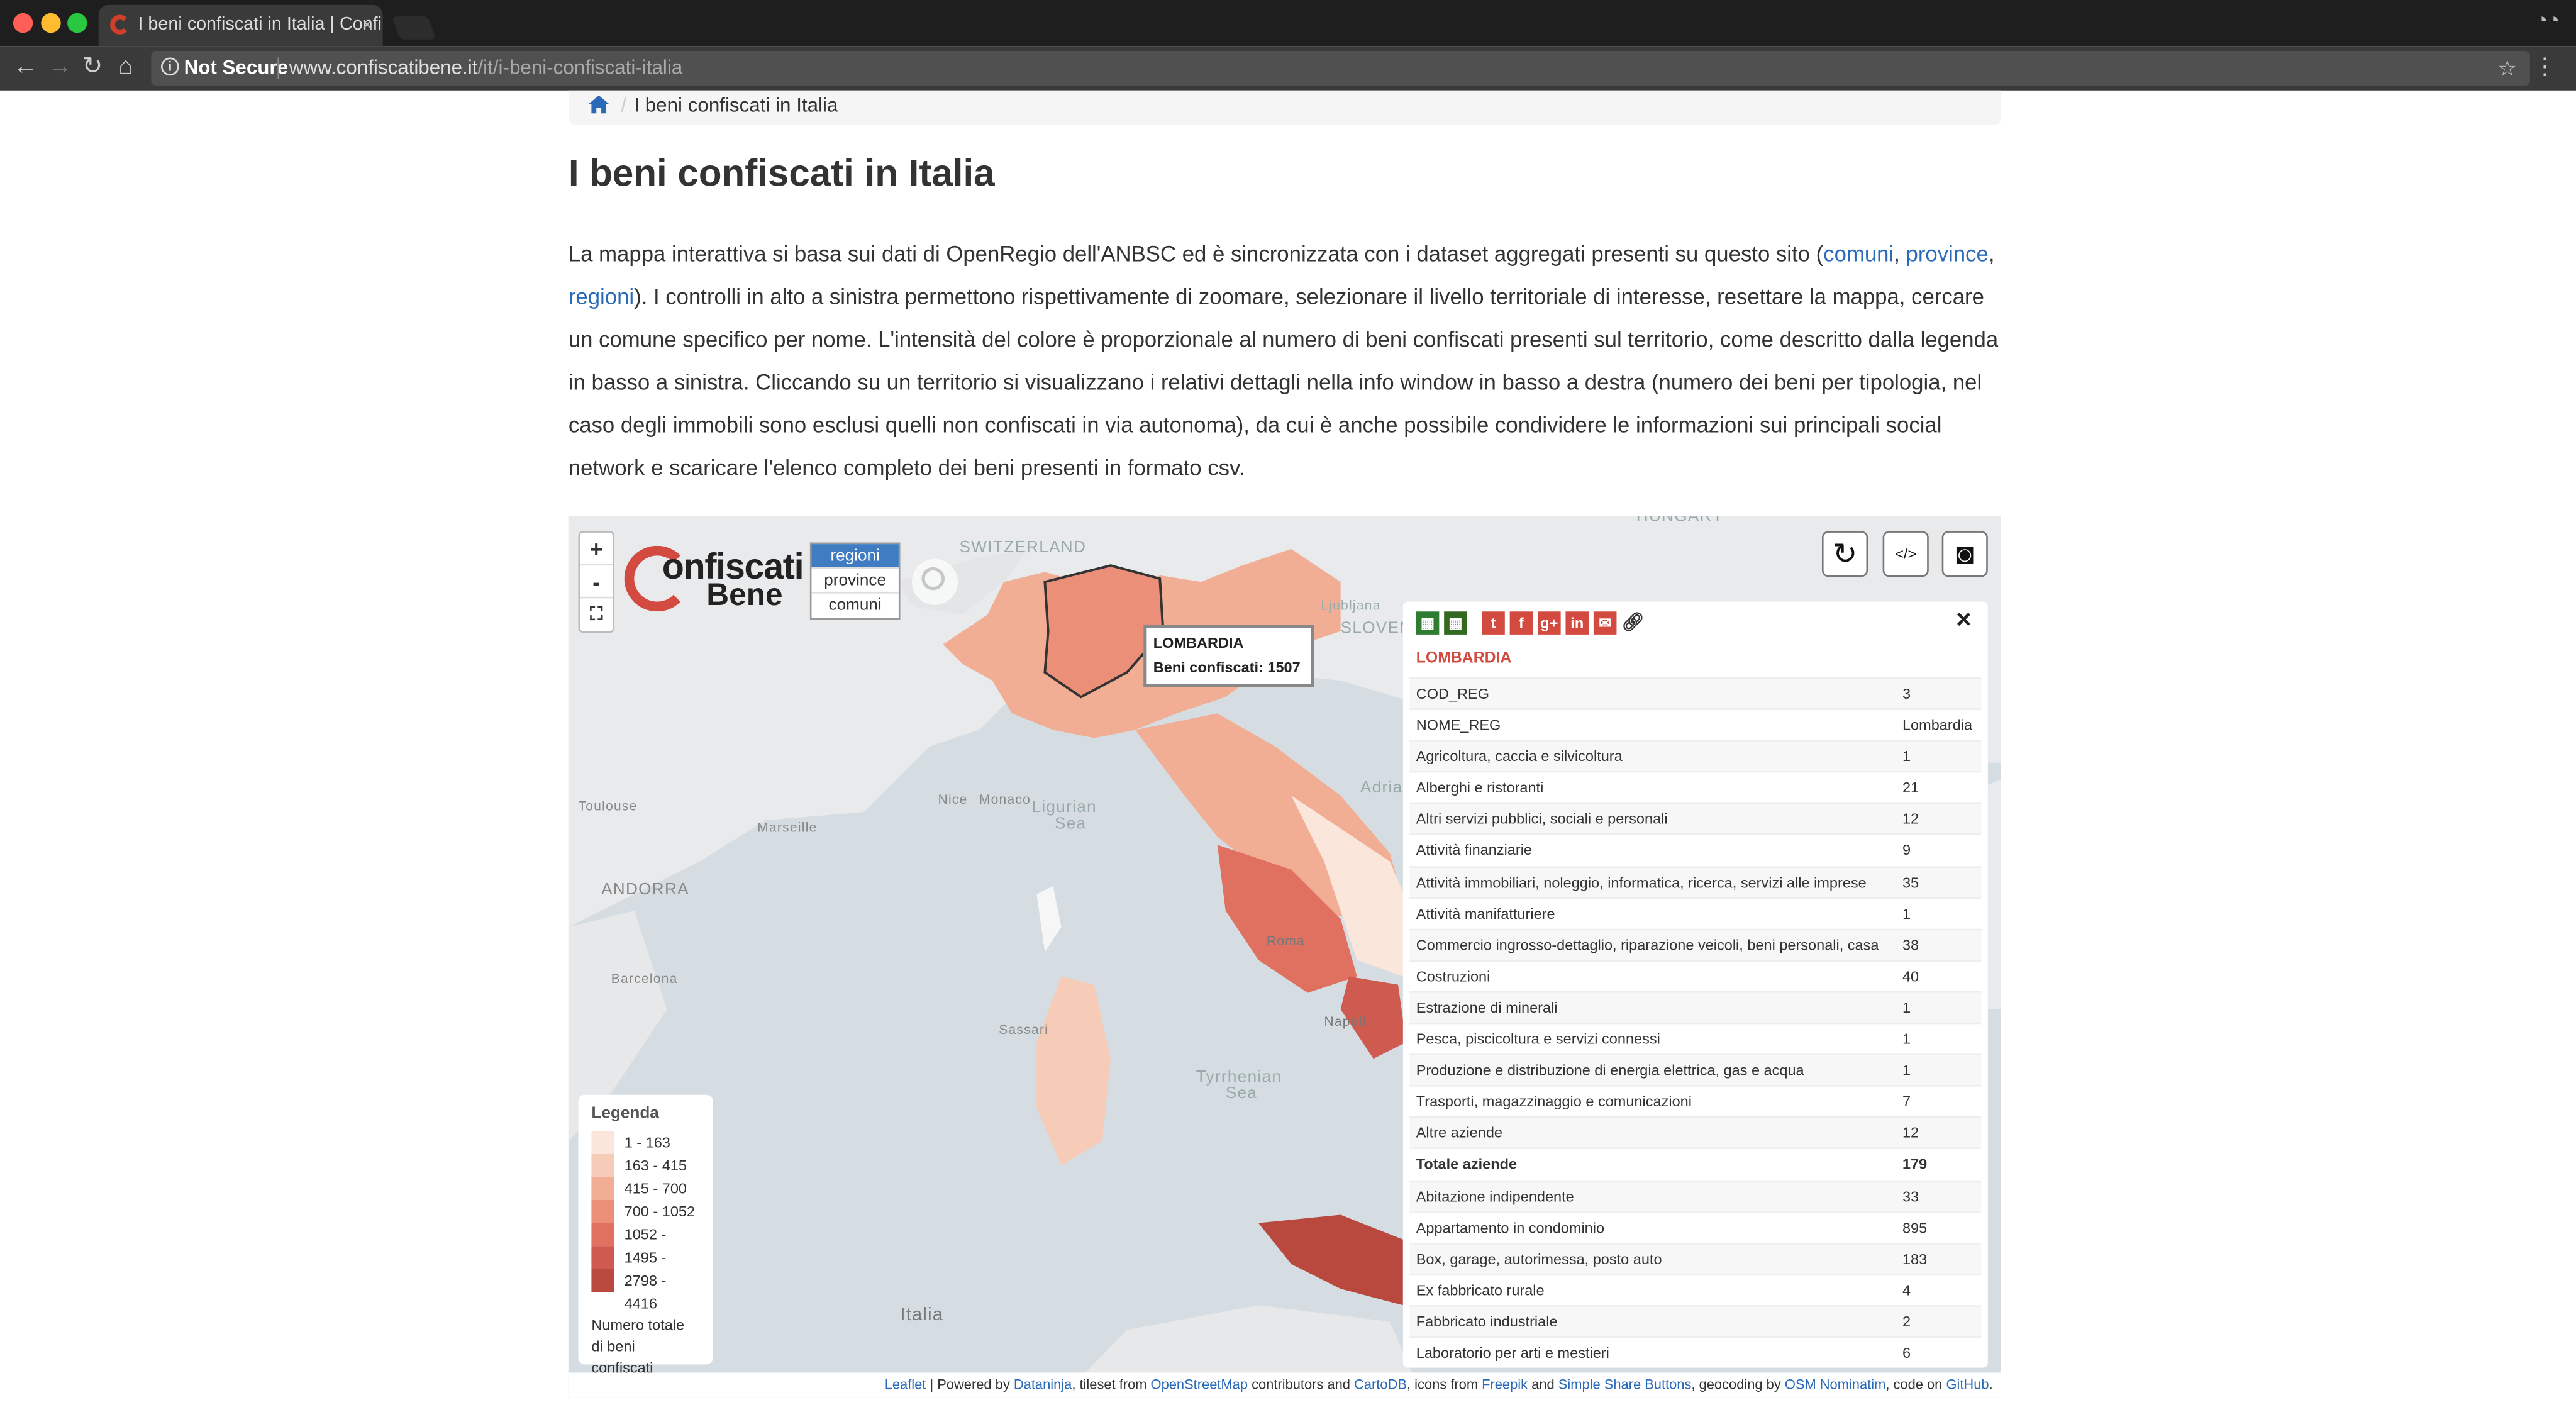  Describe the element at coordinates (1695, 1132) in the screenshot. I see `info-row: Altre aziende 12` at that location.